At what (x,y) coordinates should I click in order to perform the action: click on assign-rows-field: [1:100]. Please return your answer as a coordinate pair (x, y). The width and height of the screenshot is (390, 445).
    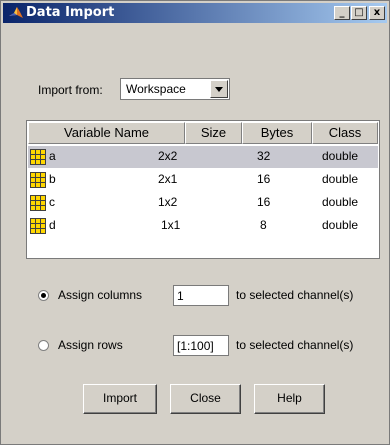
    Looking at the image, I should click on (201, 345).